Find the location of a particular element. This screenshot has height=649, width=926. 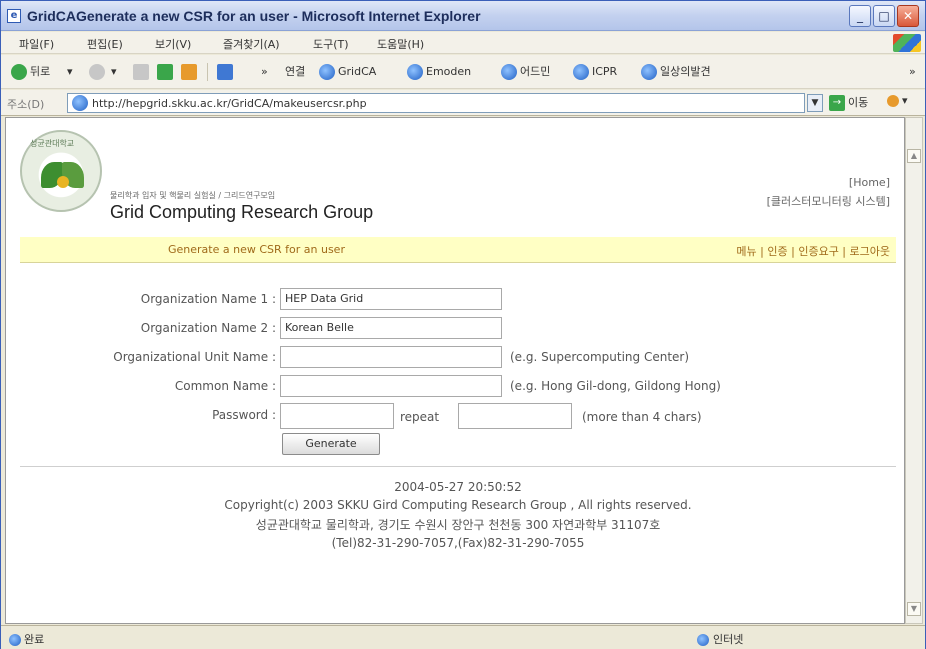

nav-link-cert-request: 인증요구 is located at coordinates (818, 251).